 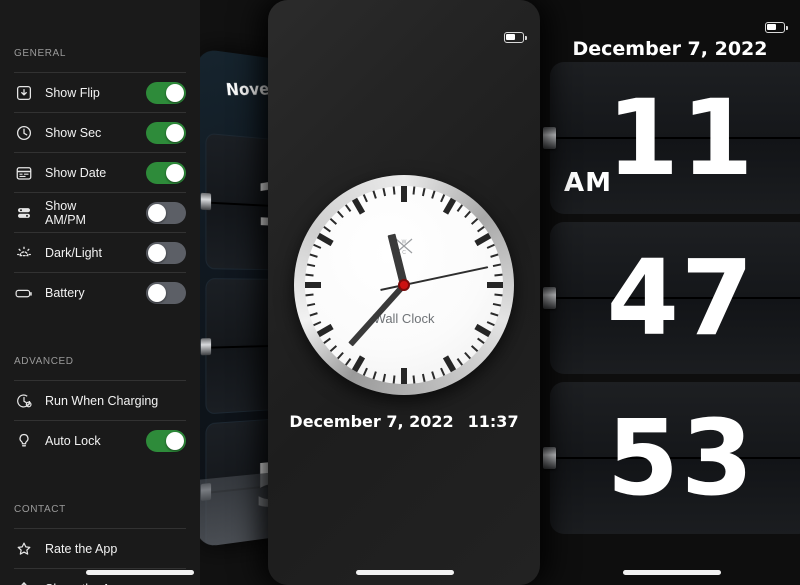 I want to click on toggle-dark-light, so click(x=166, y=252).